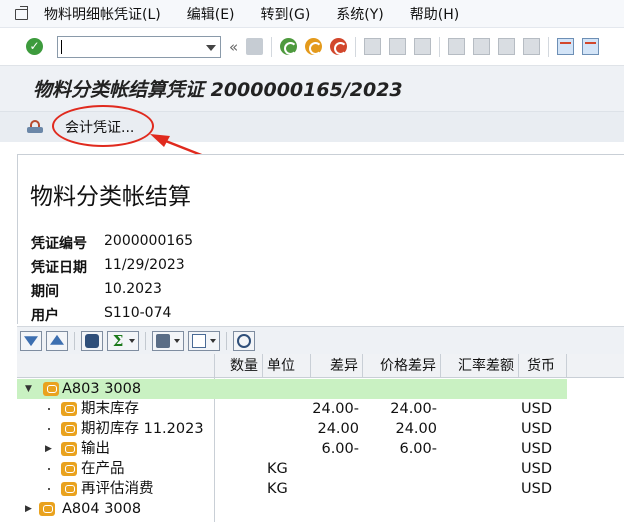 This screenshot has height=522, width=624. I want to click on tree-row: 在产品 KG USD, so click(320, 469).